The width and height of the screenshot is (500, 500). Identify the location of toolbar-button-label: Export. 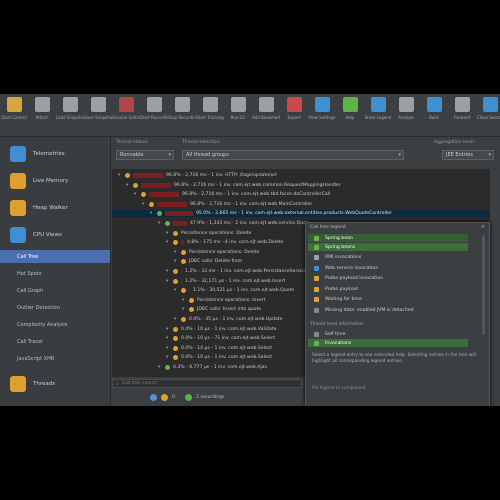
(294, 117).